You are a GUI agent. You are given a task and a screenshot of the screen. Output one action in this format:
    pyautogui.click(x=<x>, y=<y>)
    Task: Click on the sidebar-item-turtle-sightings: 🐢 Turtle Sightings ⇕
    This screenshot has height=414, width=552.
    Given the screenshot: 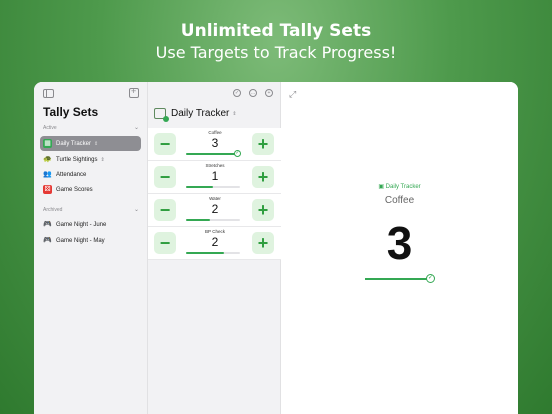 What is the action you would take?
    pyautogui.click(x=90, y=159)
    